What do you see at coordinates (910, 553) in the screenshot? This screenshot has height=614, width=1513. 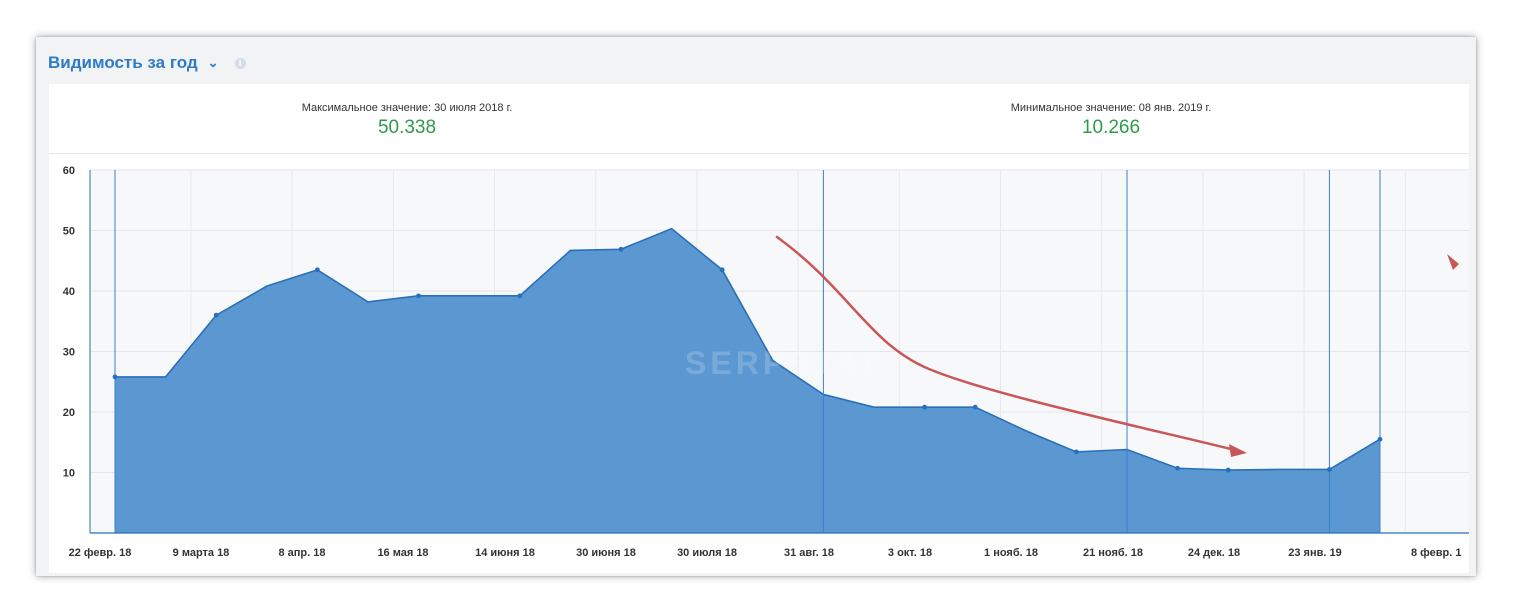 I see `x-tick-label: 3 окт. 18` at bounding box center [910, 553].